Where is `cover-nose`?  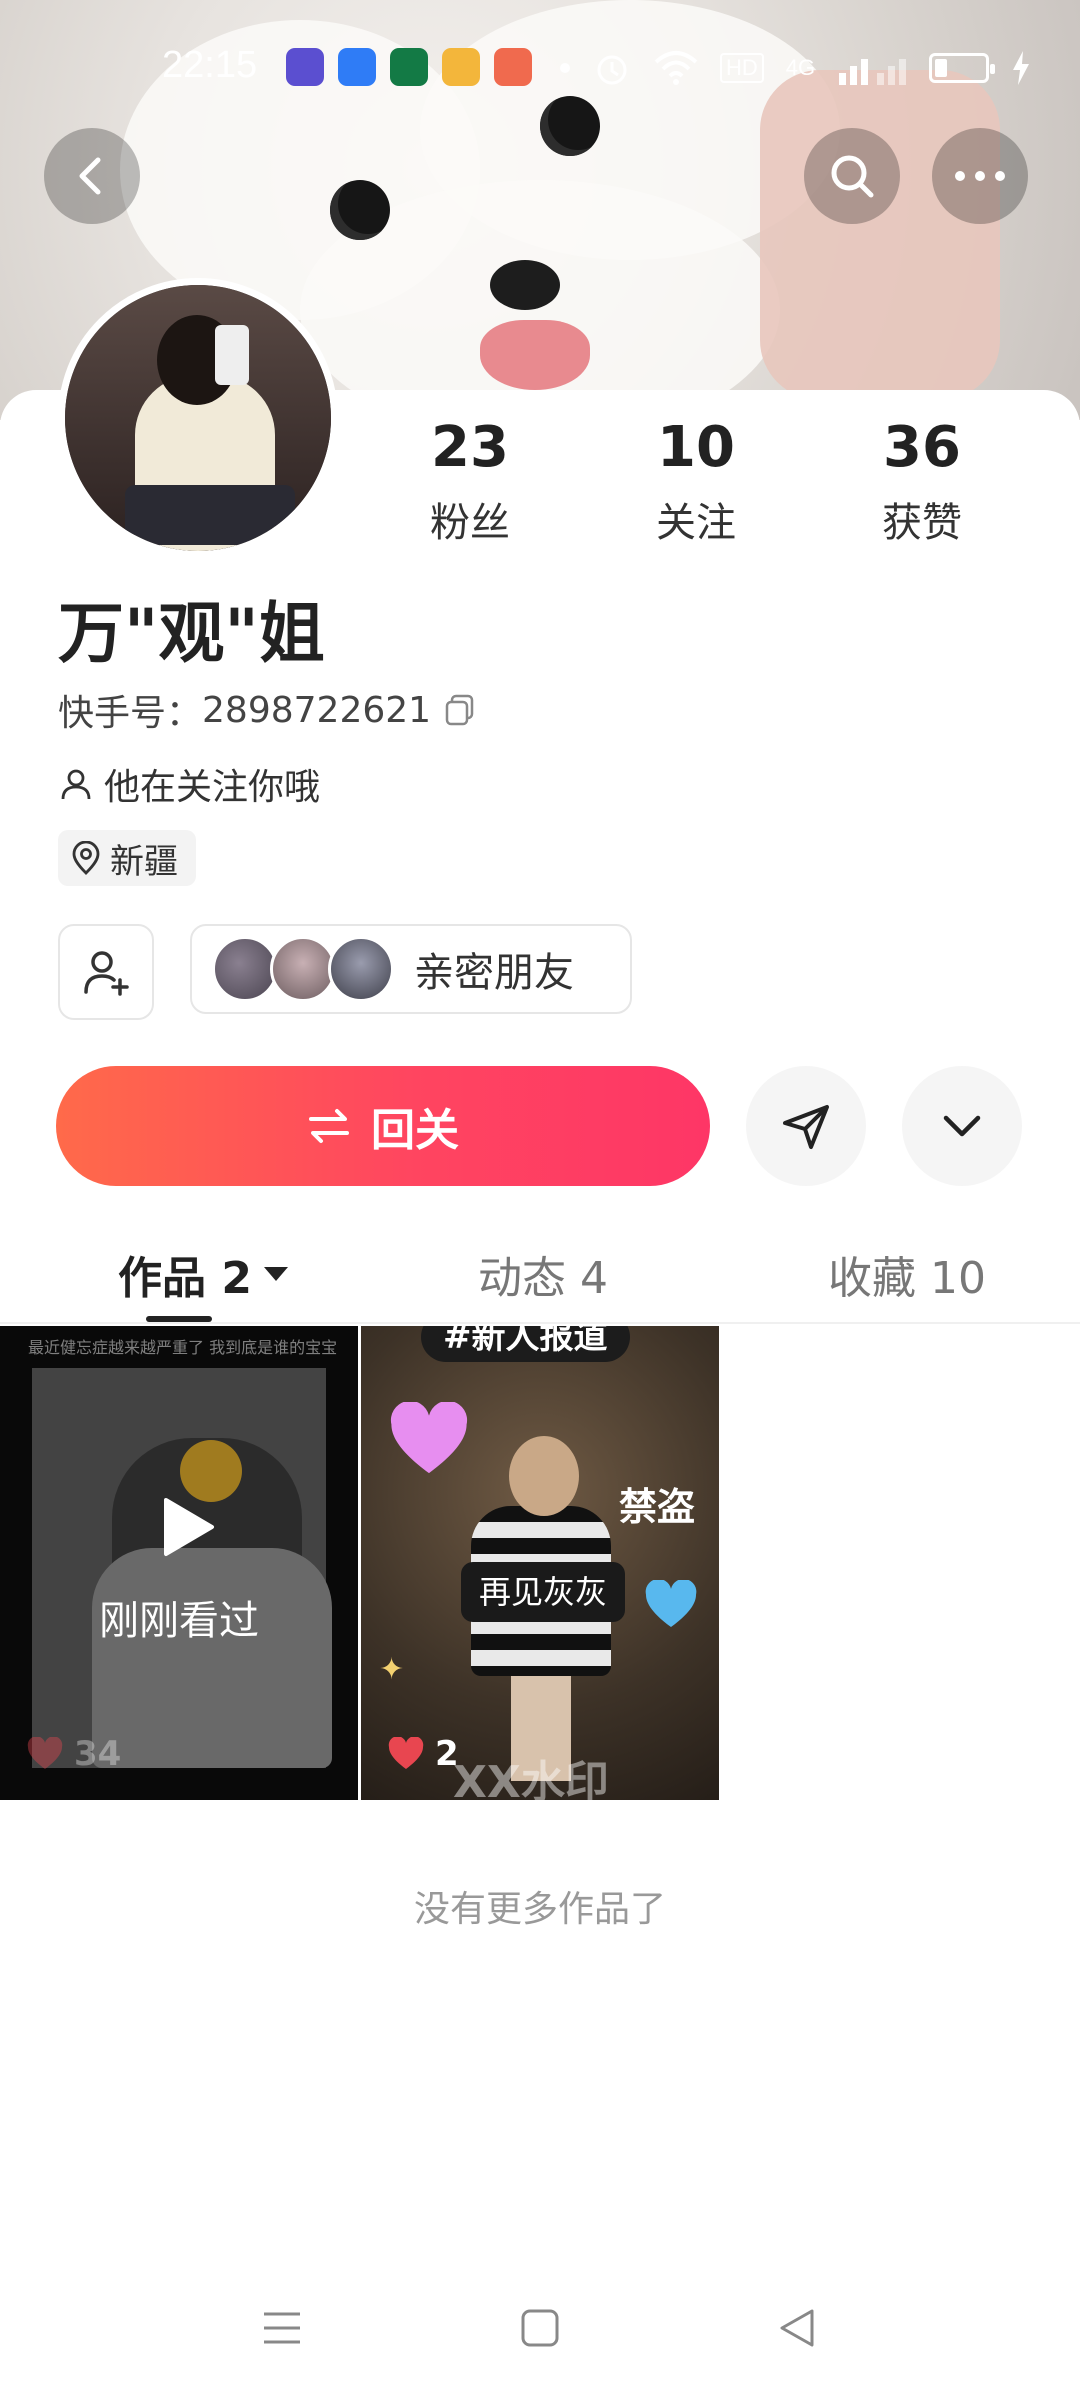 cover-nose is located at coordinates (525, 285).